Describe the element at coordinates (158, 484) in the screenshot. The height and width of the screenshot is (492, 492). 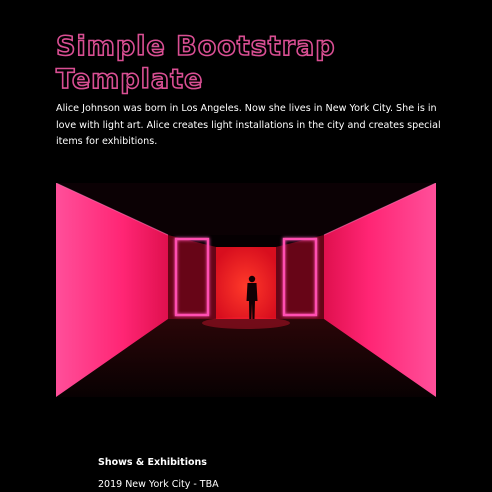
I see `show-list-item: 2019 New York City - TBA` at that location.